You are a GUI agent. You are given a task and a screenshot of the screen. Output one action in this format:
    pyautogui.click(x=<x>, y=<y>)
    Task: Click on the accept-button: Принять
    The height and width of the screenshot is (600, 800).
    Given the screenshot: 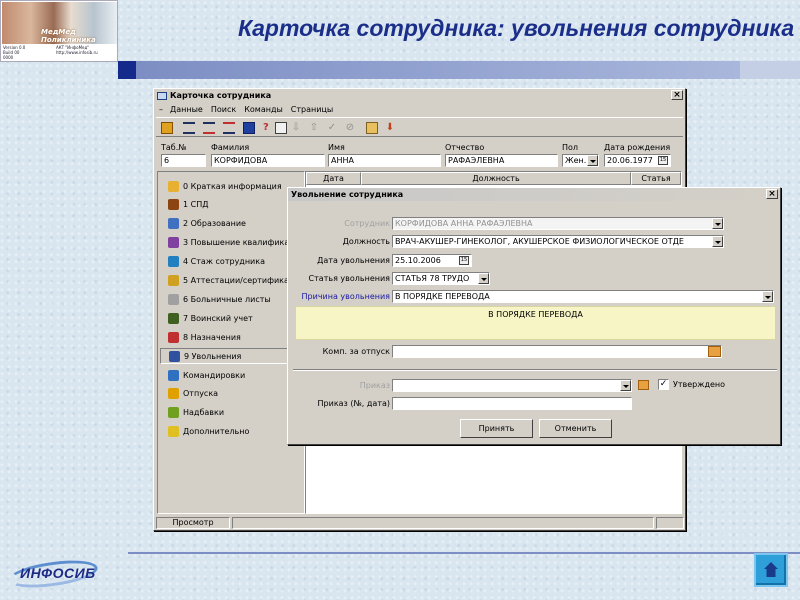 What is the action you would take?
    pyautogui.click(x=496, y=428)
    